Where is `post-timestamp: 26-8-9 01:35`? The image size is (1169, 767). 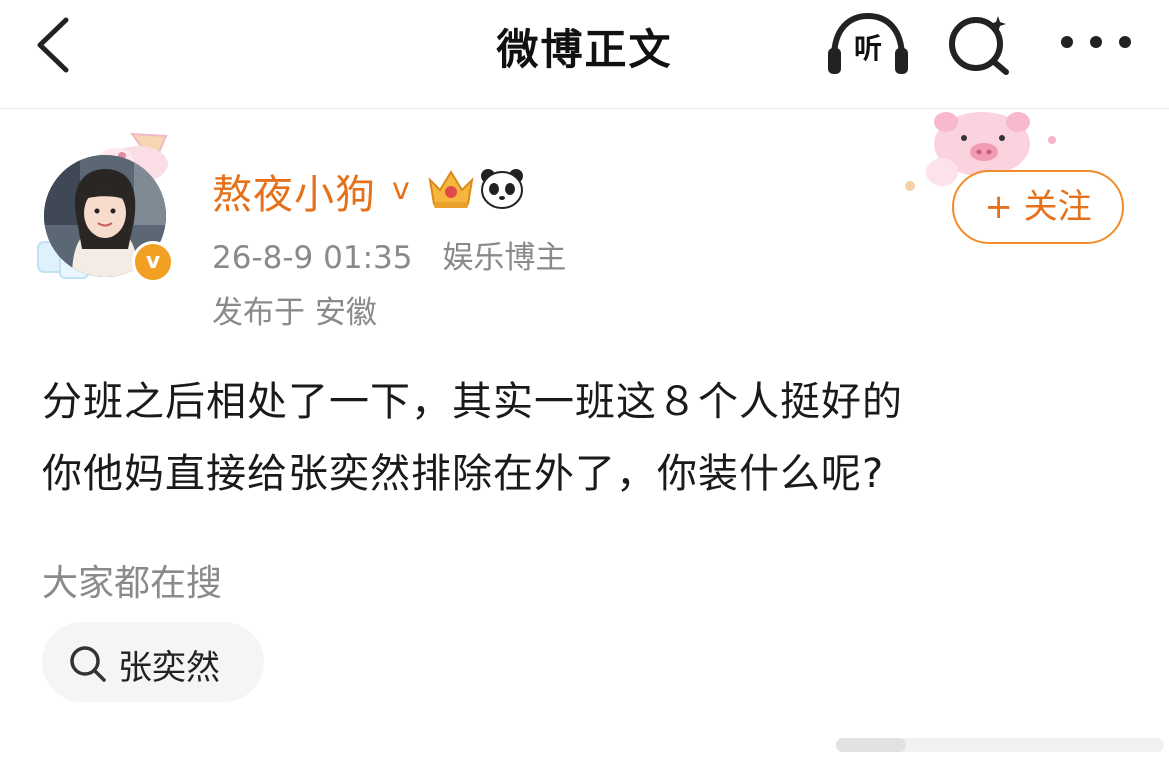
post-timestamp: 26-8-9 01:35 is located at coordinates (312, 258).